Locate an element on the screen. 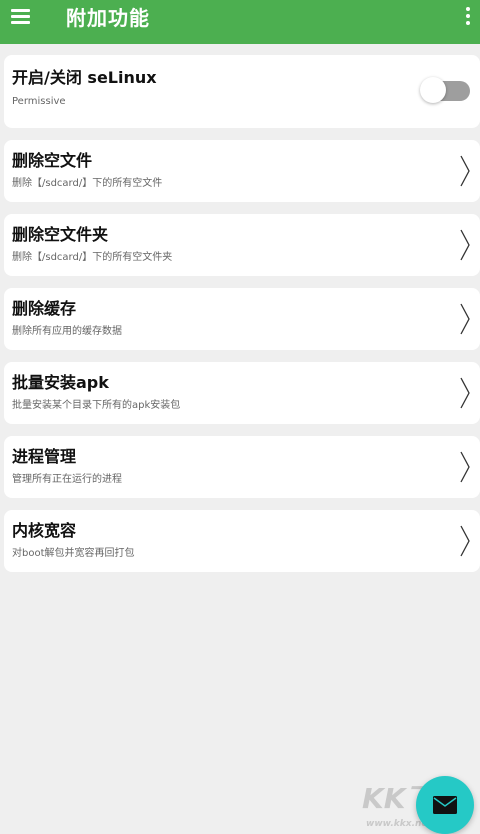 The width and height of the screenshot is (480, 834). page-title: 附加功能 is located at coordinates (108, 18).